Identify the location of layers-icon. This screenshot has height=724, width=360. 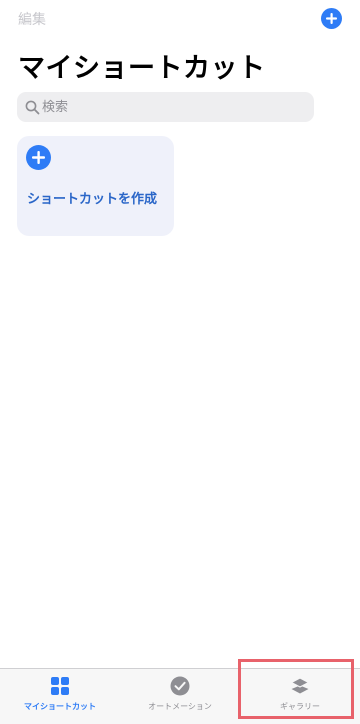
(300, 685).